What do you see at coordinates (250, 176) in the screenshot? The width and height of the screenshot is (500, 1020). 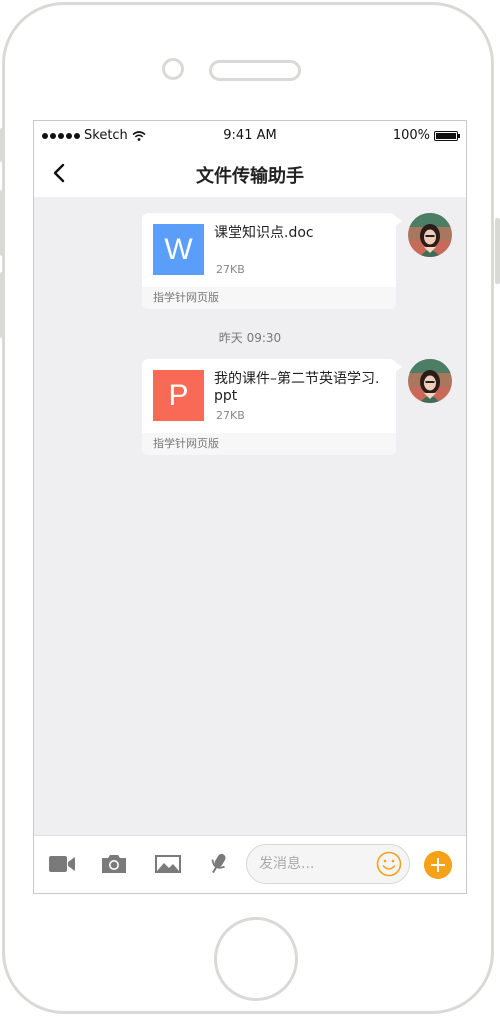 I see `page-title: 文件传输助手` at bounding box center [250, 176].